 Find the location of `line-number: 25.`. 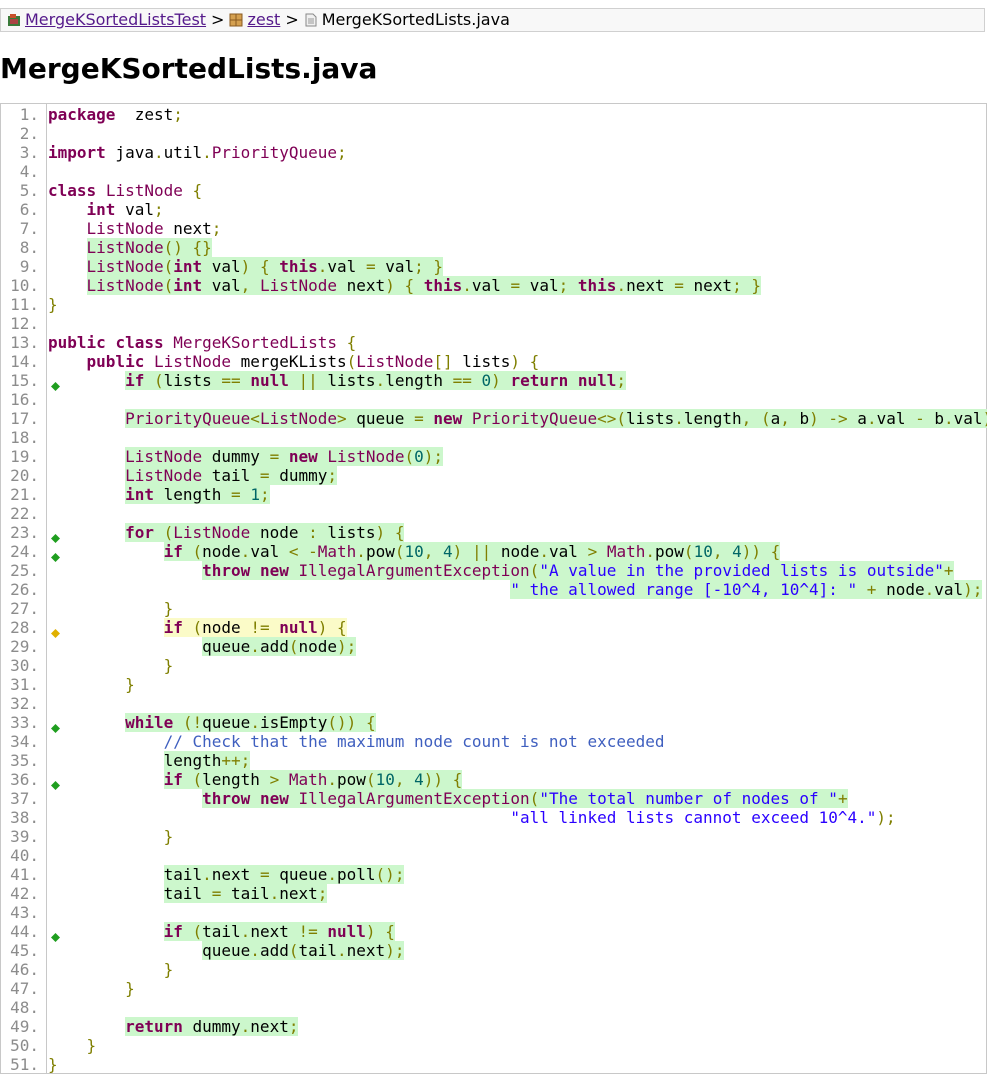

line-number: 25. is located at coordinates (24, 570).